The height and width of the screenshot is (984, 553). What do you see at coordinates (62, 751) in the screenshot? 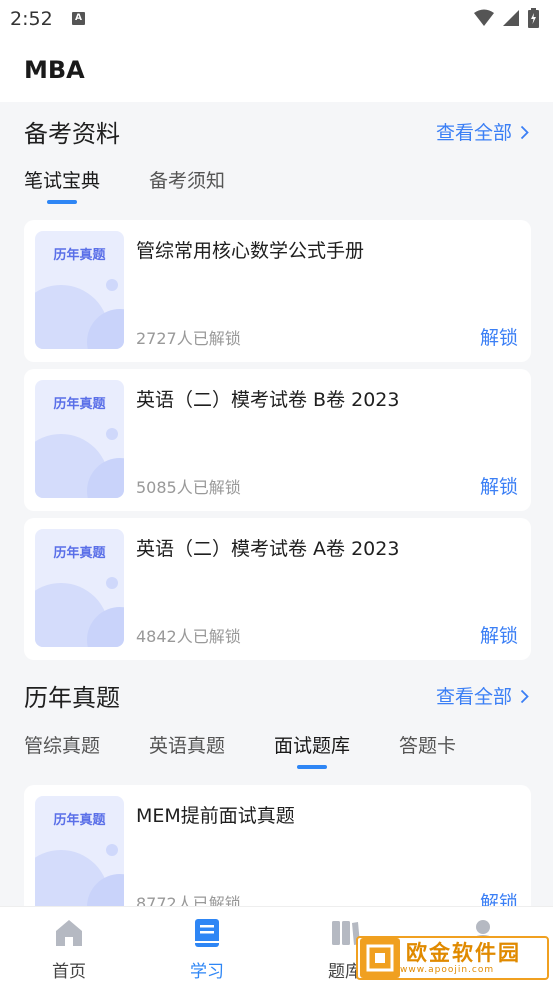
I see `tab-management-exams: 管综真题` at bounding box center [62, 751].